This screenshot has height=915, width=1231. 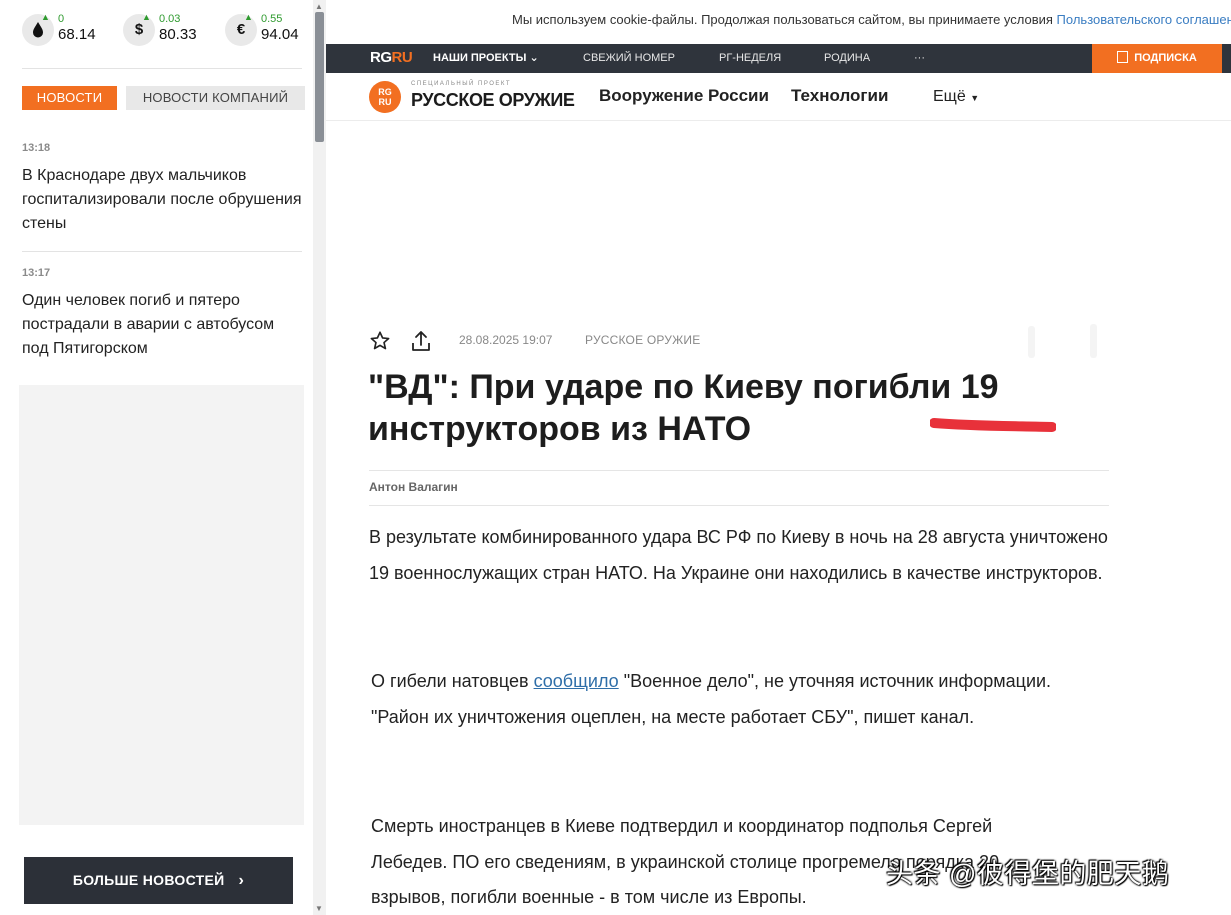 I want to click on nav-fresh-issue: СВЕЖИЙ НОМЕР, so click(x=629, y=58).